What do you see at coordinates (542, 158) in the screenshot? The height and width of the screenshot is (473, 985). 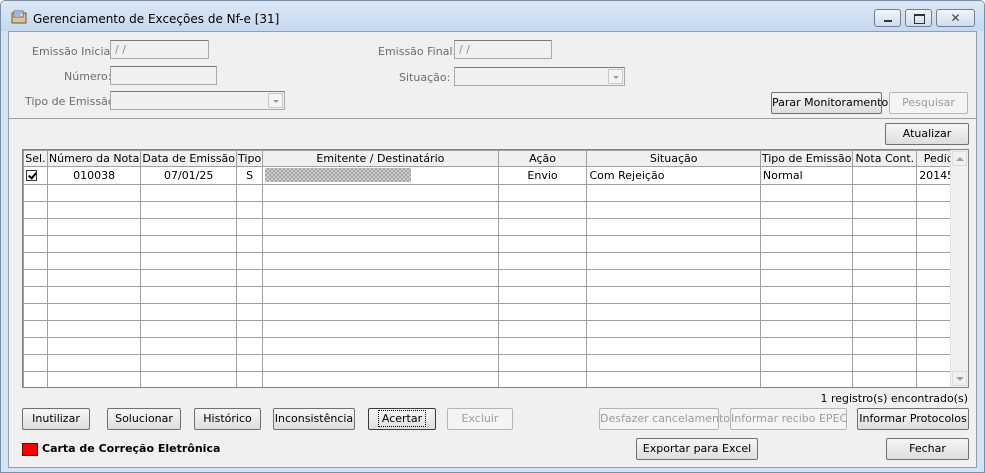 I see `column-header: Ação` at bounding box center [542, 158].